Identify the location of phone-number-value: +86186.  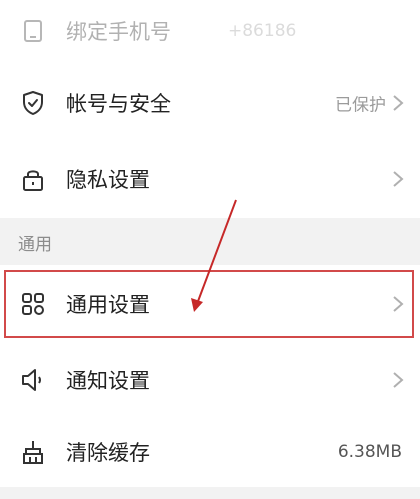
(262, 31).